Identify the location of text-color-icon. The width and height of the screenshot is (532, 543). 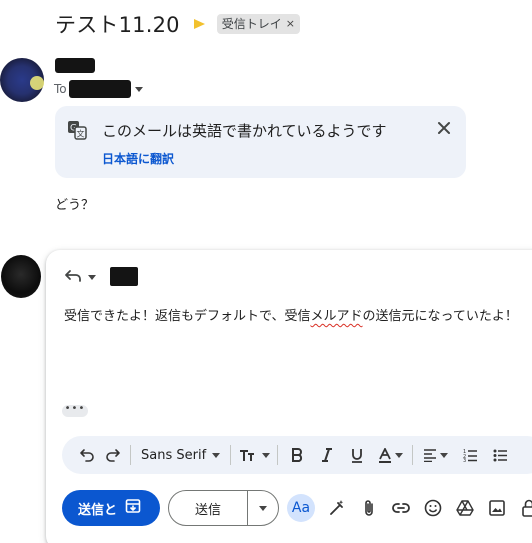
(390, 455).